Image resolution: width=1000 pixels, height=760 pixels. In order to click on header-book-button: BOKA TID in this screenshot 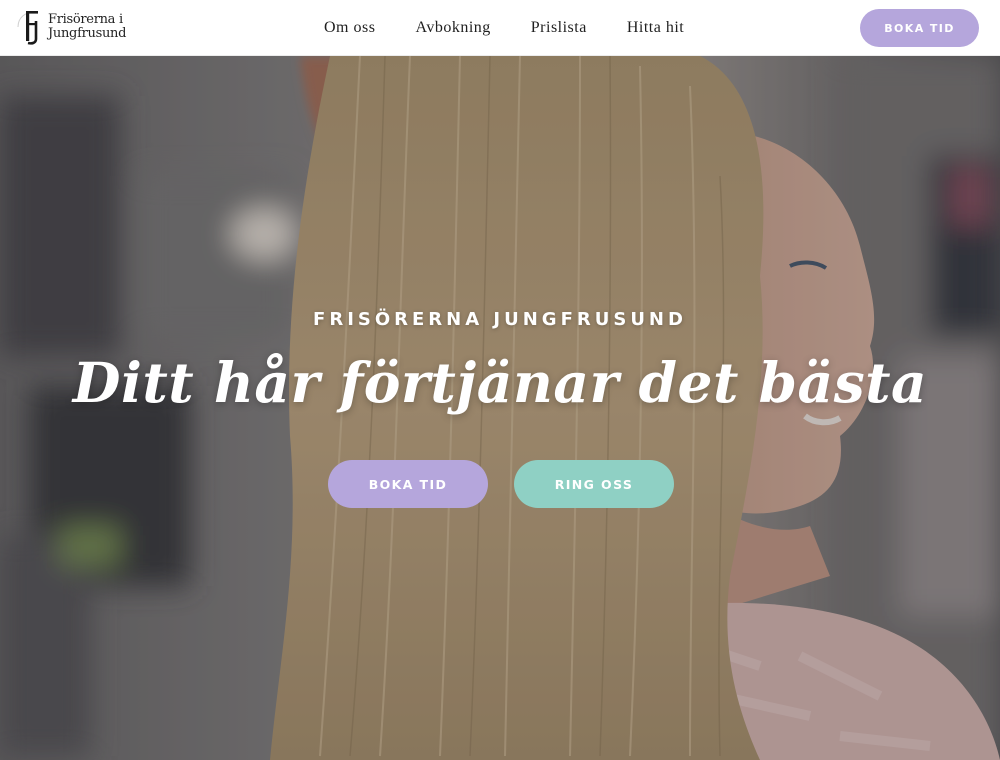, I will do `click(919, 28)`.